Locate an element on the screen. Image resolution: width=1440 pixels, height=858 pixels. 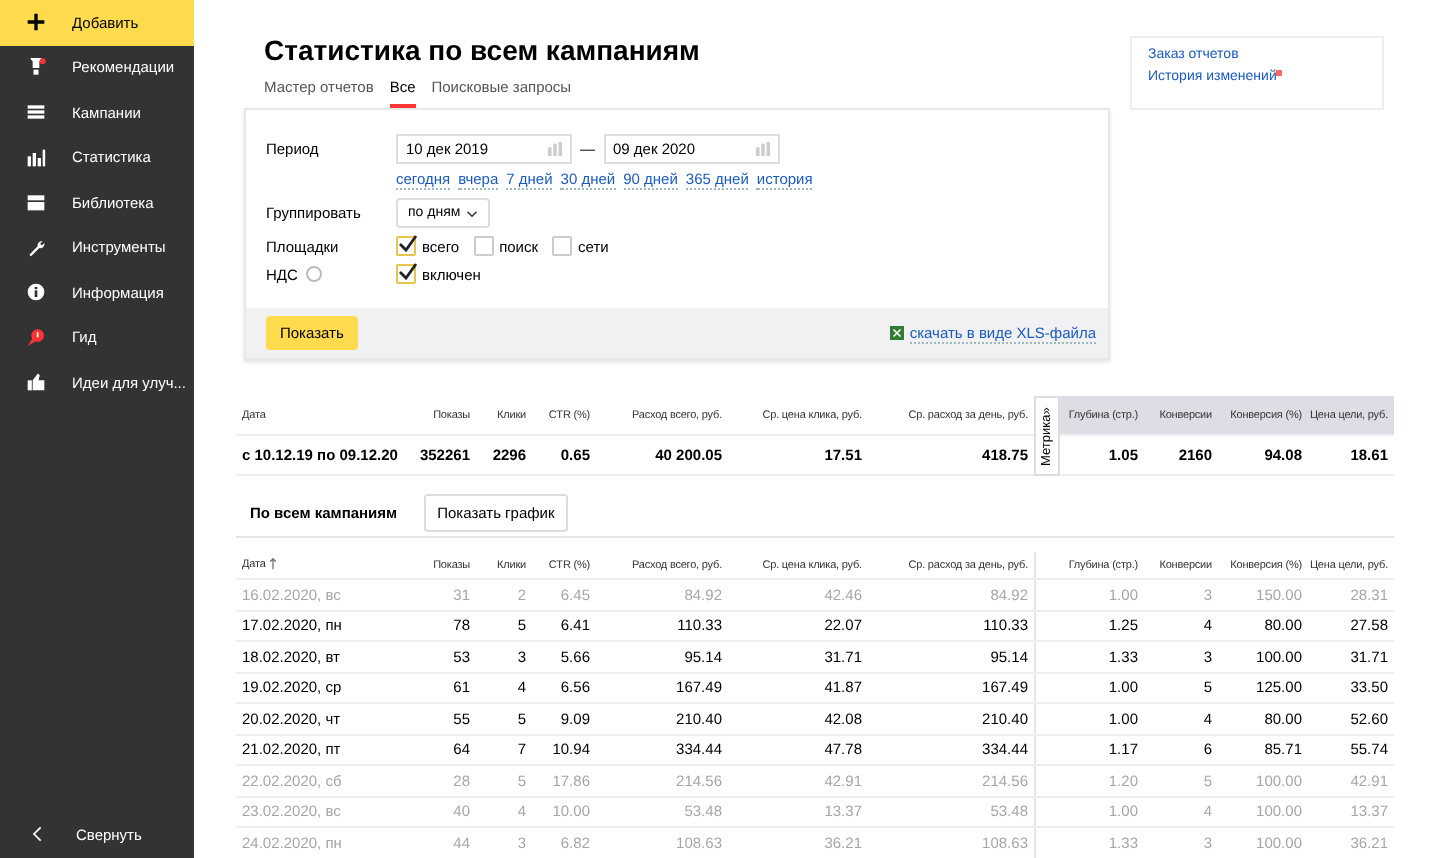
new-badge-icon is located at coordinates (1279, 73).